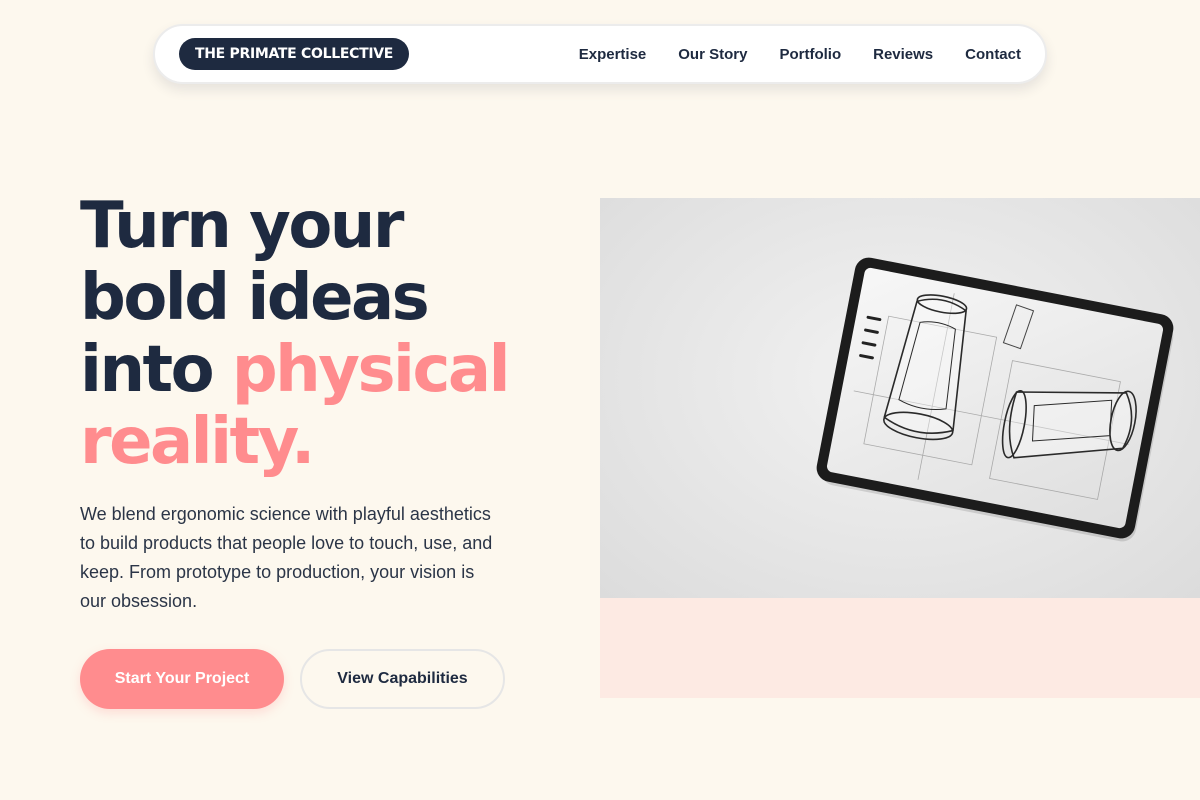 This screenshot has width=1200, height=800. Describe the element at coordinates (993, 54) in the screenshot. I see `nav-link-contact: Contact` at that location.